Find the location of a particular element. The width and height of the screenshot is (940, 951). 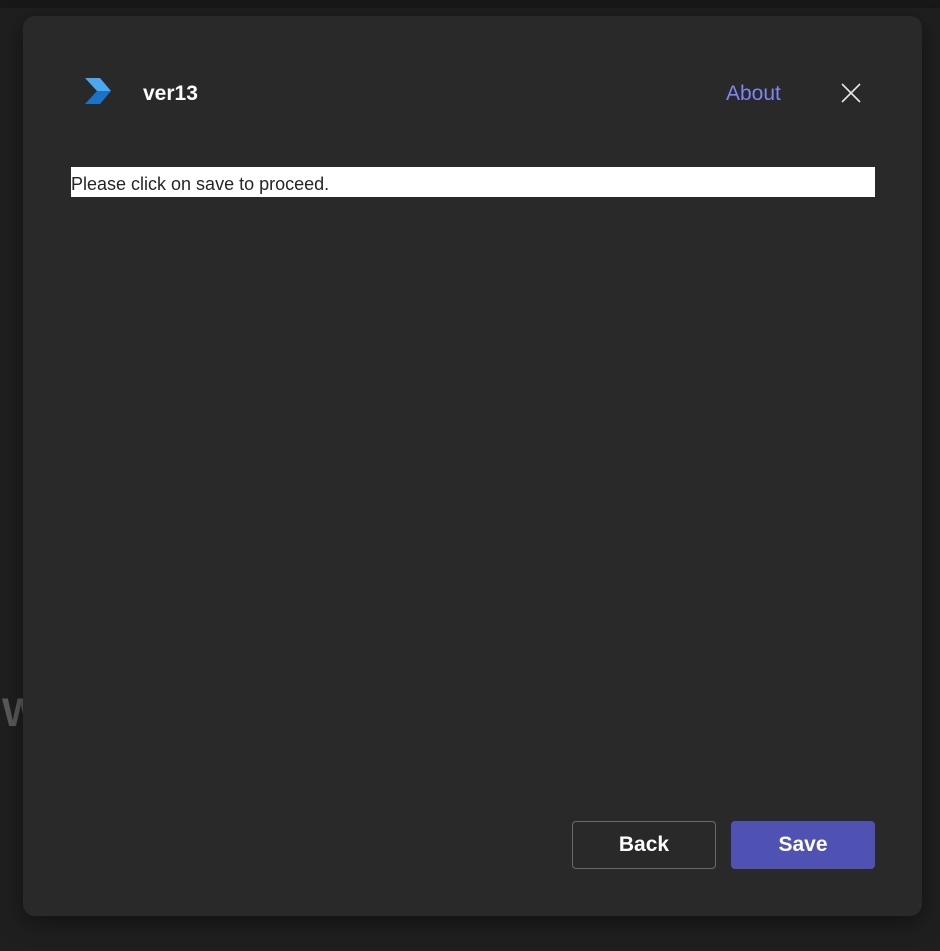

back-button-label: Back is located at coordinates (644, 844).